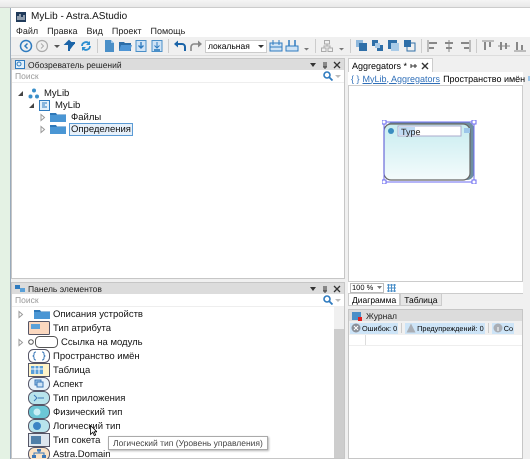  I want to click on toolbox-item: Тип приложения, so click(89, 398).